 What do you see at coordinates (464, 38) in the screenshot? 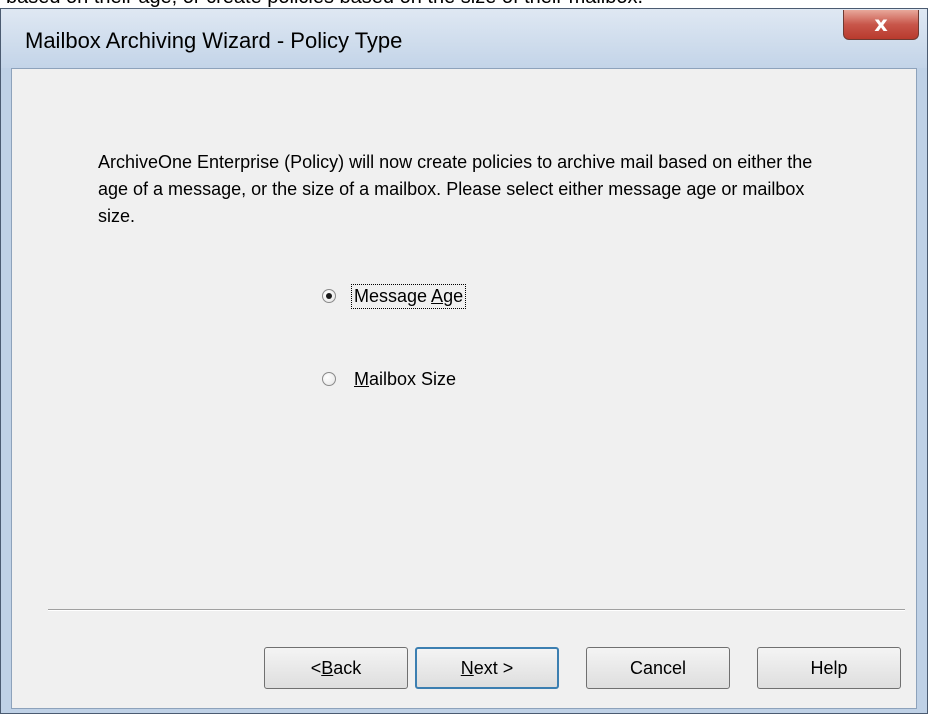
I see `title-bar: Mailbox Archiving Wizard - Policy Type x` at bounding box center [464, 38].